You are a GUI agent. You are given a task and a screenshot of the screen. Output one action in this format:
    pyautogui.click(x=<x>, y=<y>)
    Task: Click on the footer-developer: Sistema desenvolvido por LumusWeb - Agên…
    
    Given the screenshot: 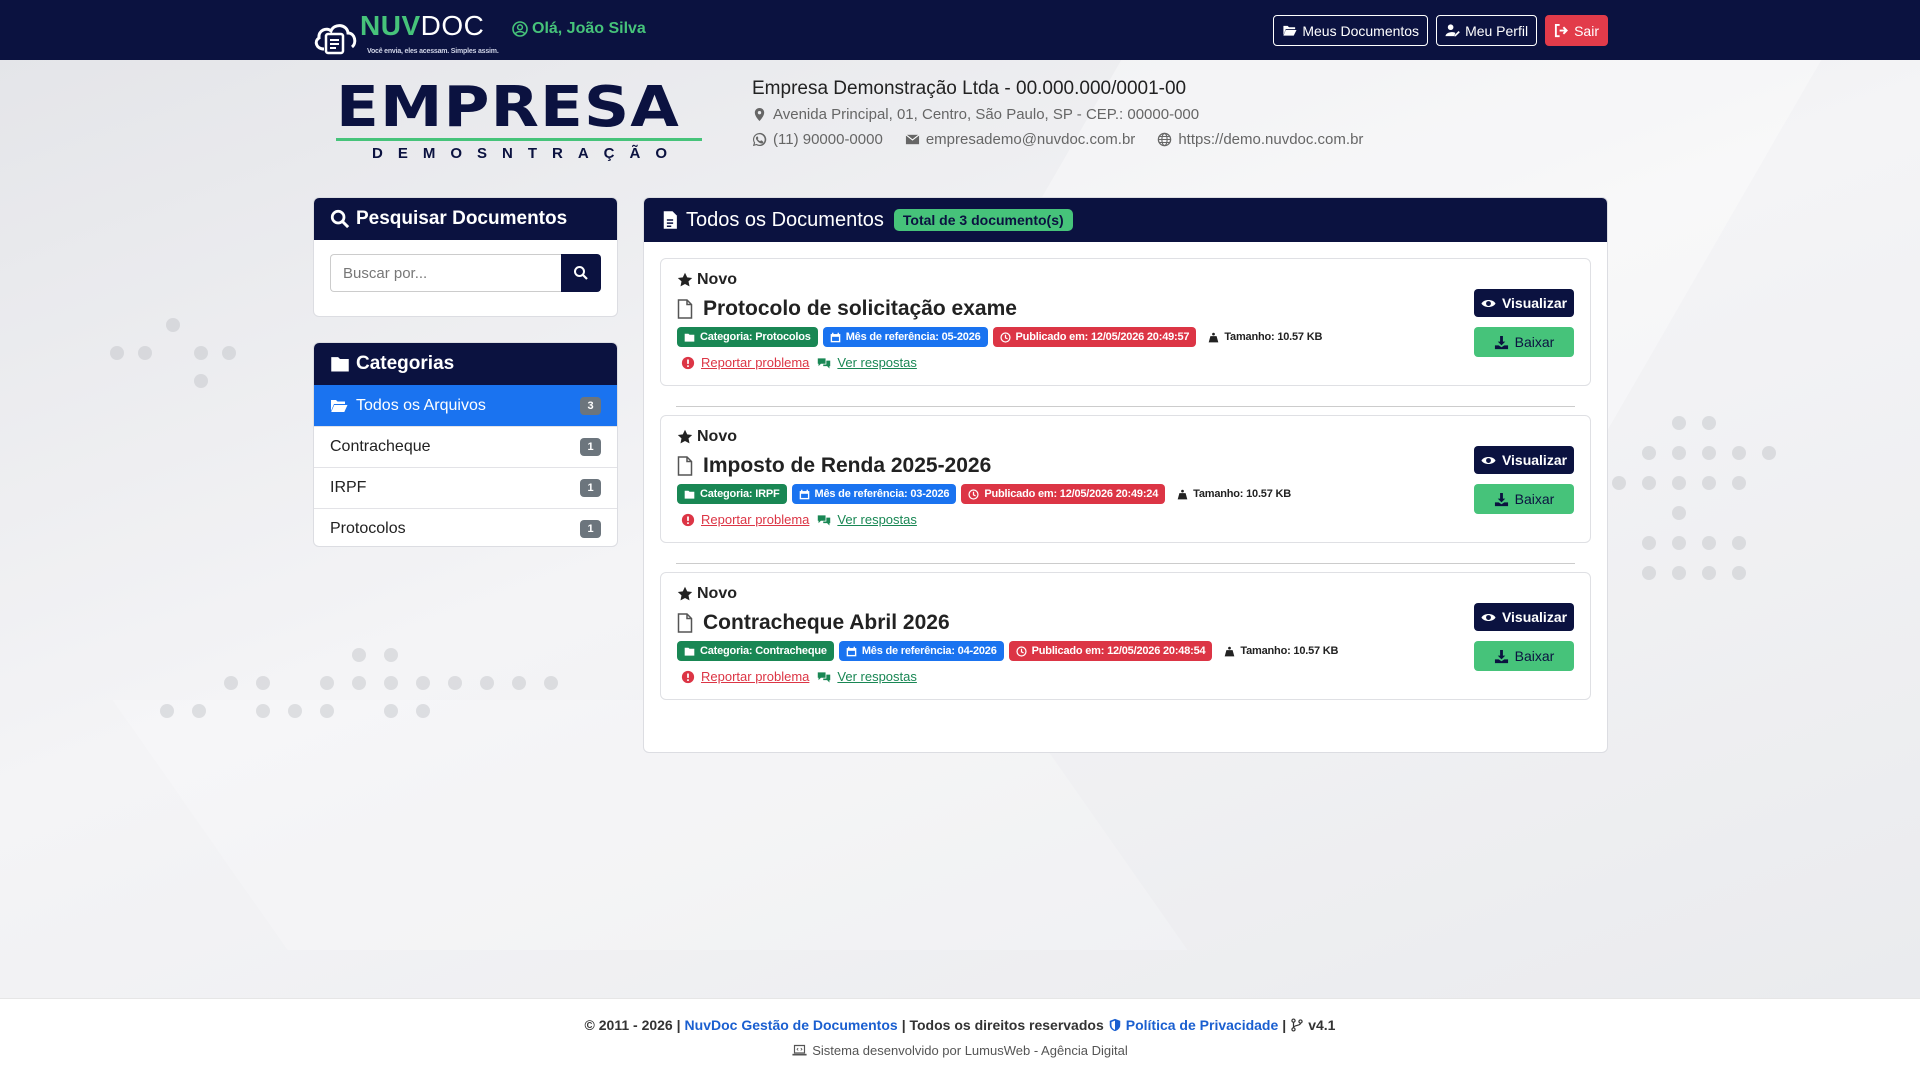 What is the action you would take?
    pyautogui.click(x=970, y=1050)
    